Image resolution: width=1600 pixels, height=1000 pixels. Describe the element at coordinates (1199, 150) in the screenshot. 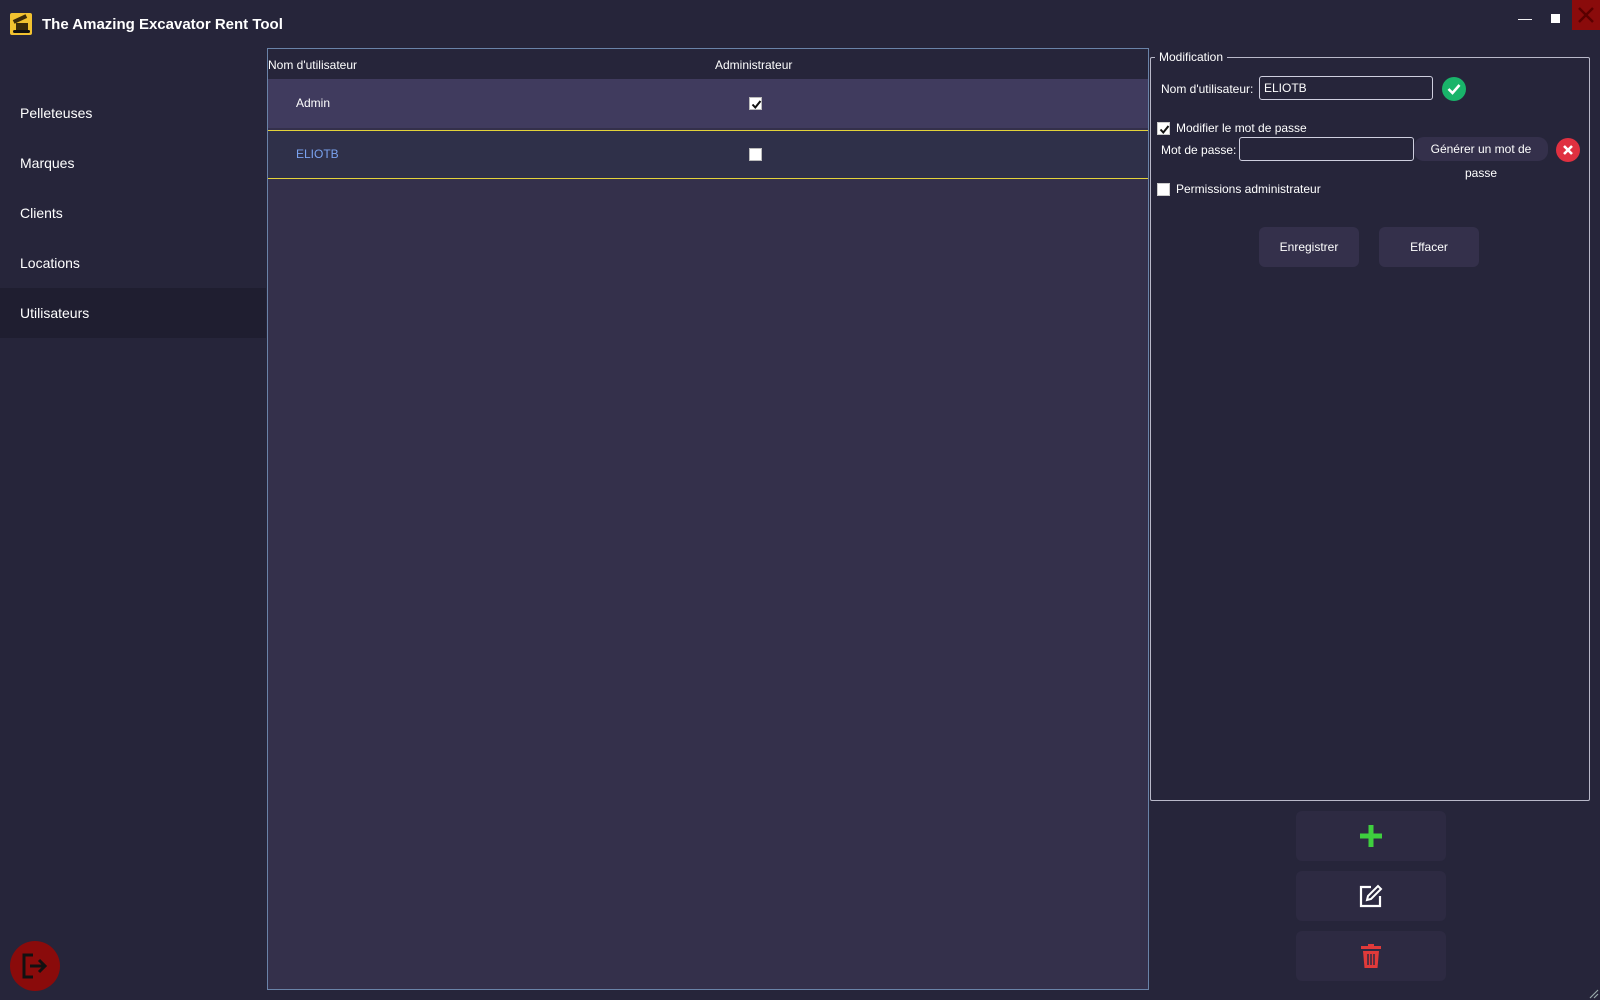

I see `password-label: Mot de passe:` at that location.